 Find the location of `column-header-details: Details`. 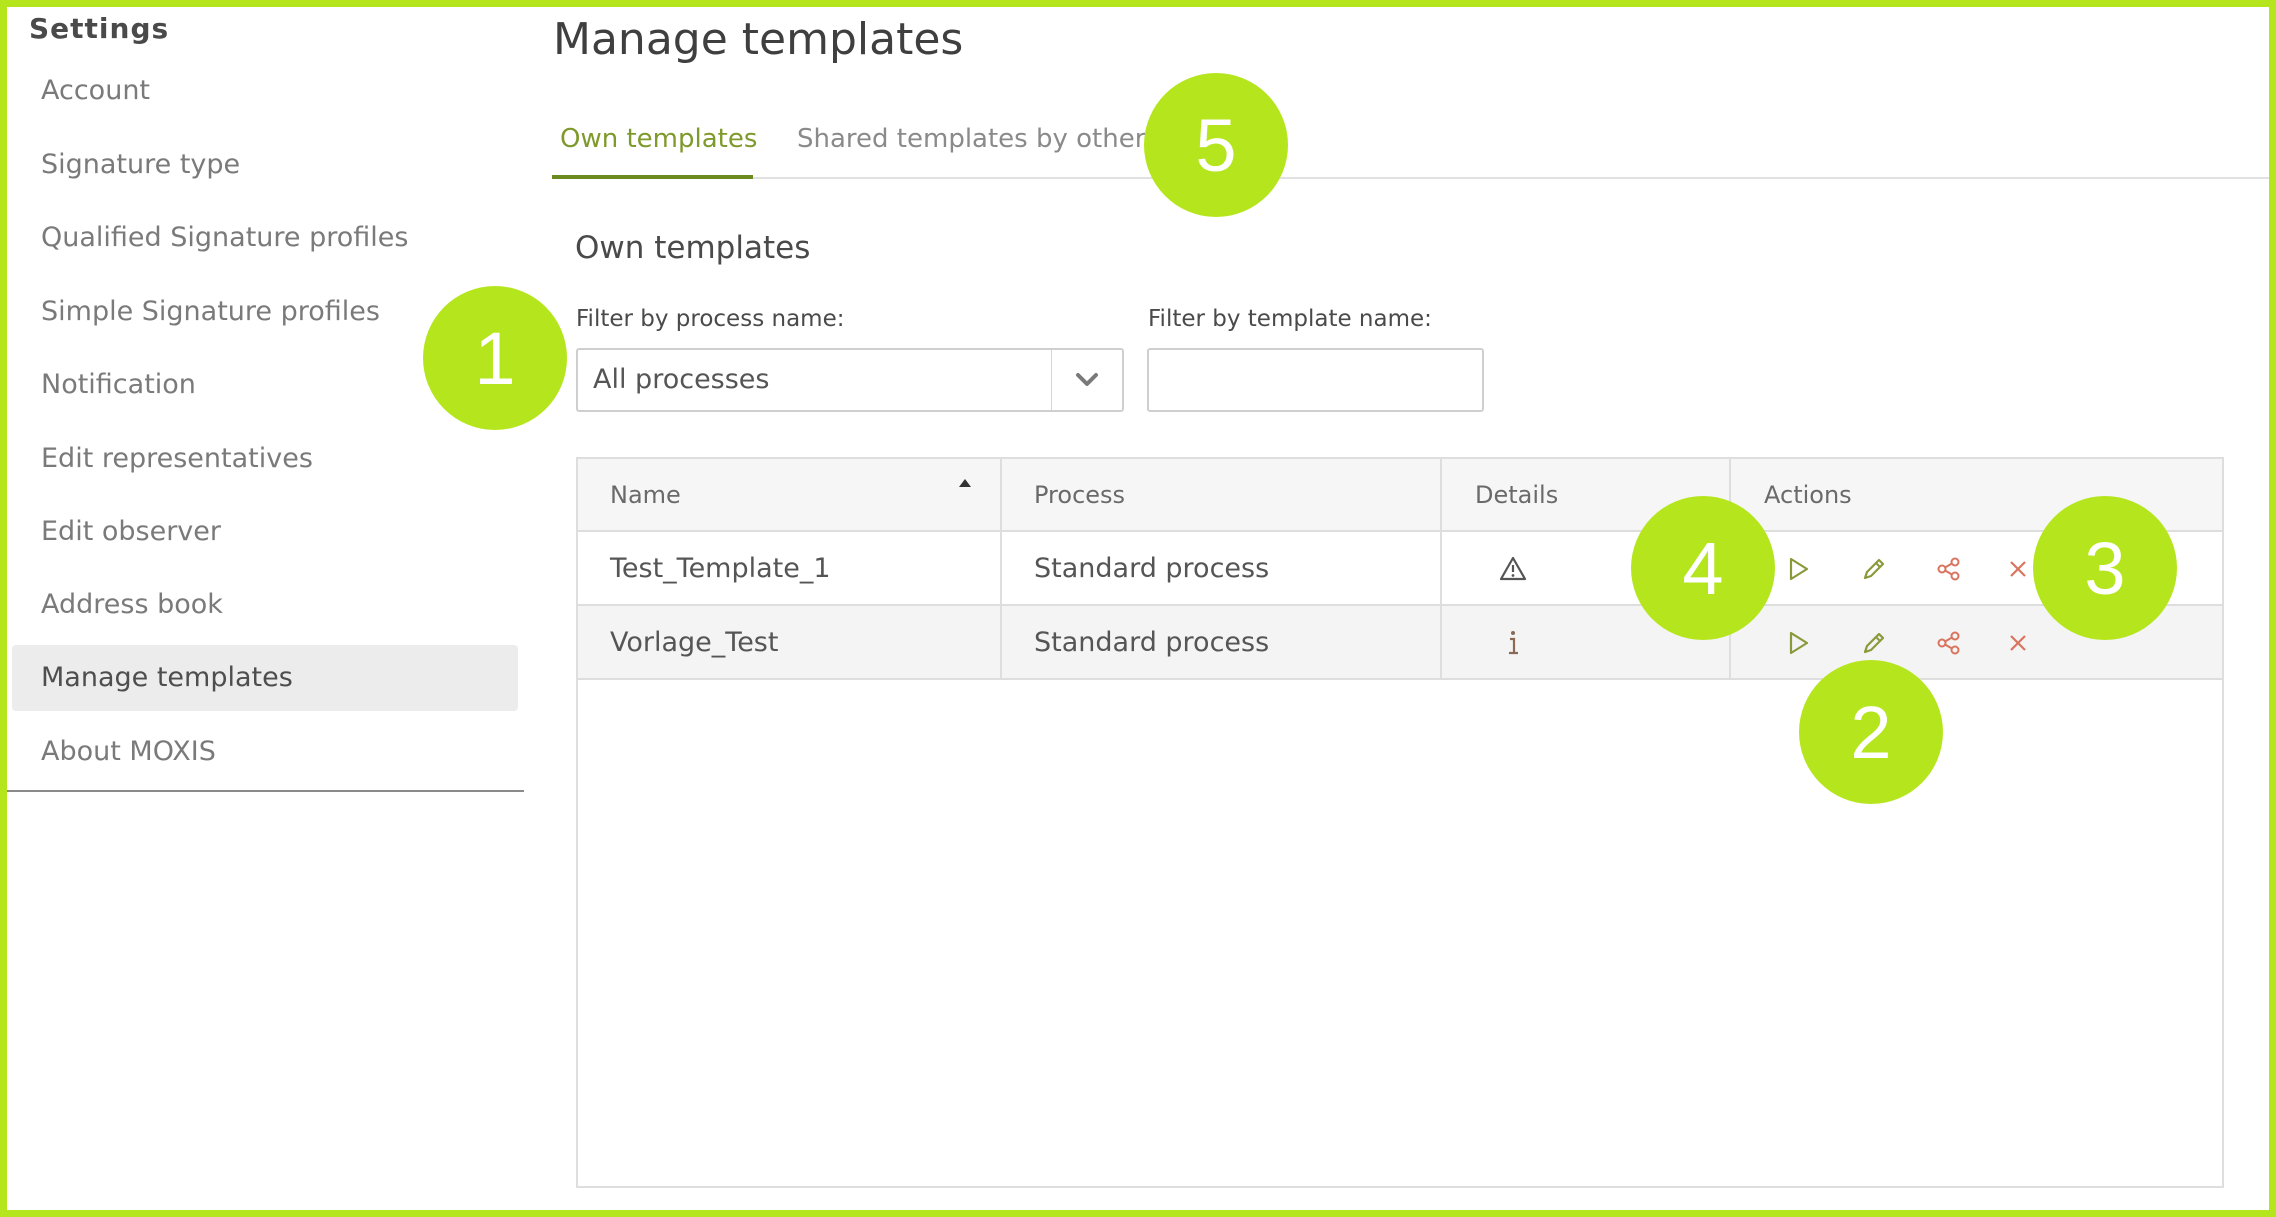

column-header-details: Details is located at coordinates (1517, 494).